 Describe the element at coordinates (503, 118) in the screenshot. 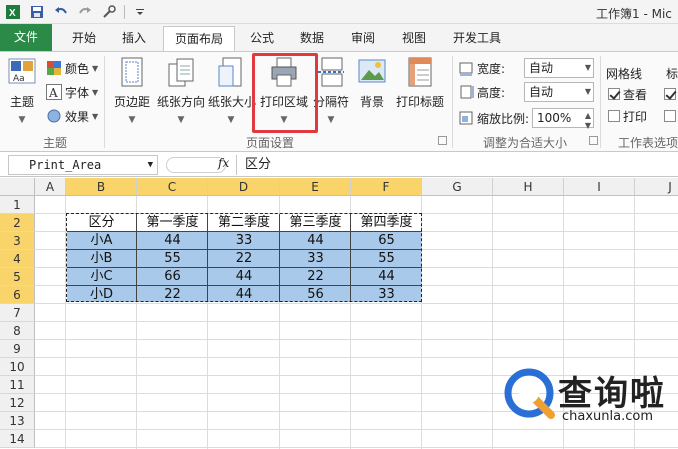

I see `scale-label: 缩放比例:` at that location.